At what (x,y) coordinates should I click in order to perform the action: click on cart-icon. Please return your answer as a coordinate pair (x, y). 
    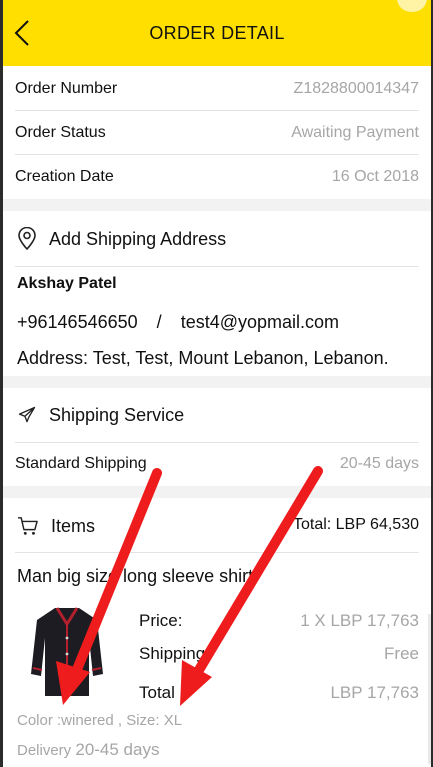
    Looking at the image, I should click on (28, 526).